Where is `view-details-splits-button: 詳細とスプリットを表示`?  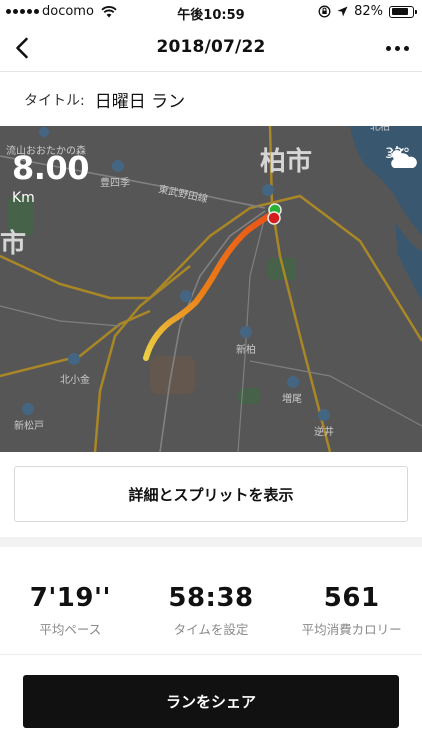
view-details-splits-button: 詳細とスプリットを表示 is located at coordinates (211, 494).